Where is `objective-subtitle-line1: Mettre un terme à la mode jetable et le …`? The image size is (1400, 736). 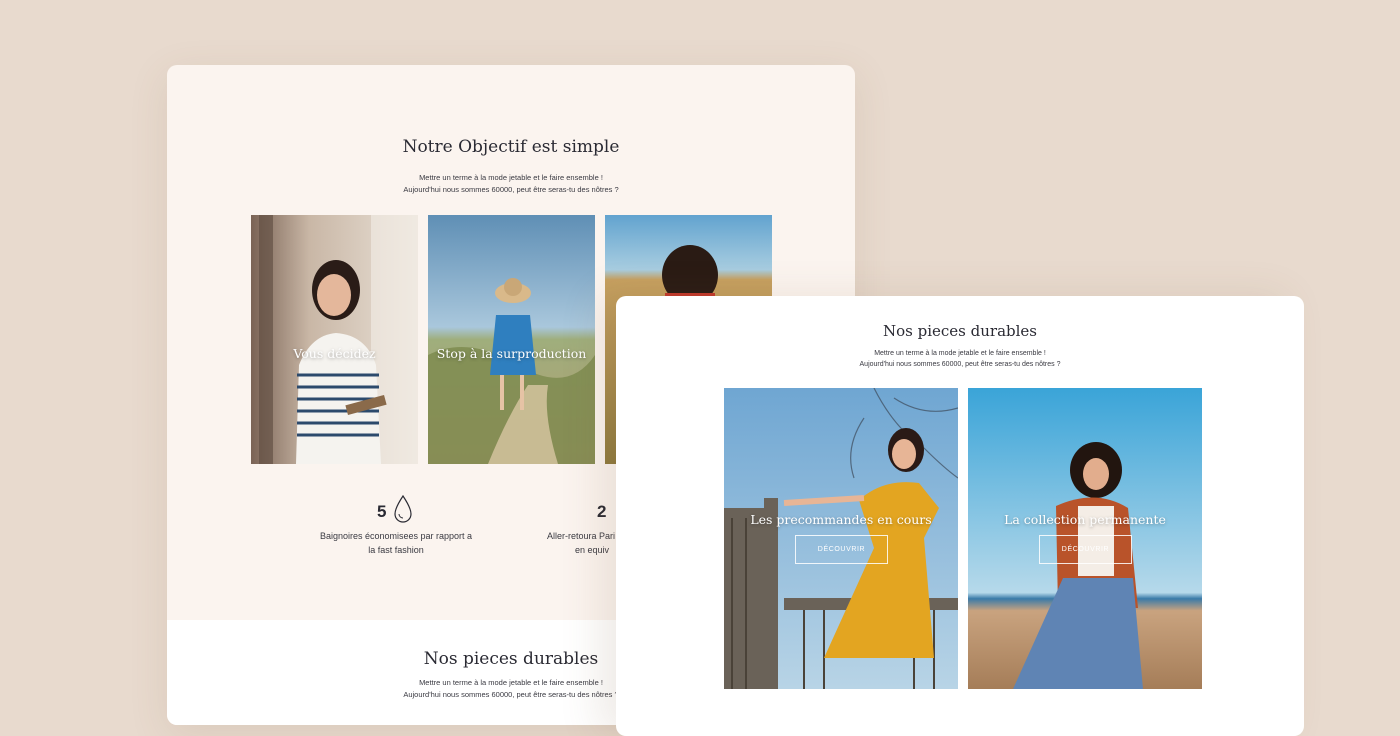 objective-subtitle-line1: Mettre un terme à la mode jetable et le … is located at coordinates (511, 177).